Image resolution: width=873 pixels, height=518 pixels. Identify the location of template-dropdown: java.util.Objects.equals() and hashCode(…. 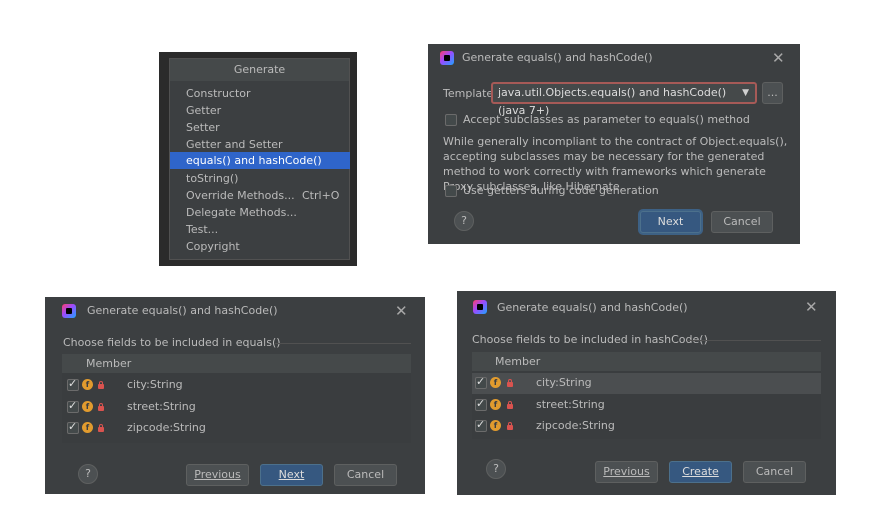
(624, 99).